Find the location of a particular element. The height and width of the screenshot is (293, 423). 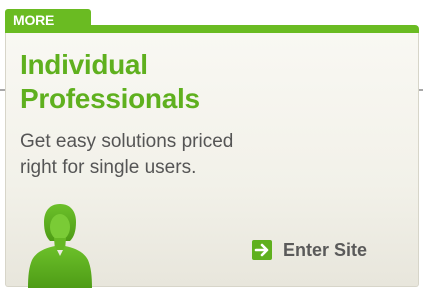

more-tab: MORE is located at coordinates (48, 22).